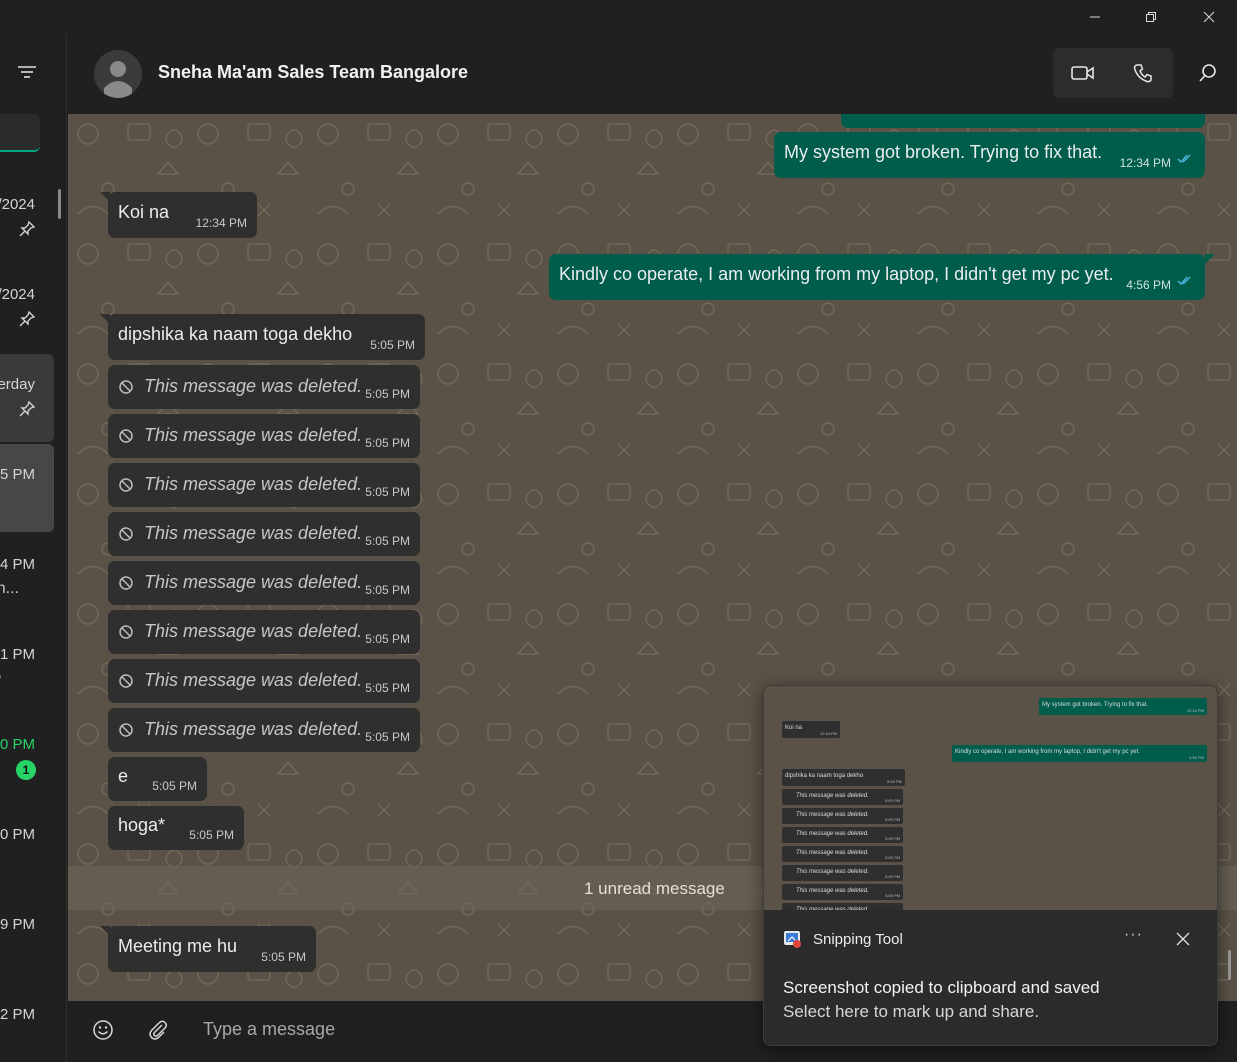 The image size is (1237, 1062). I want to click on chat-time: 9 PM, so click(17, 924).